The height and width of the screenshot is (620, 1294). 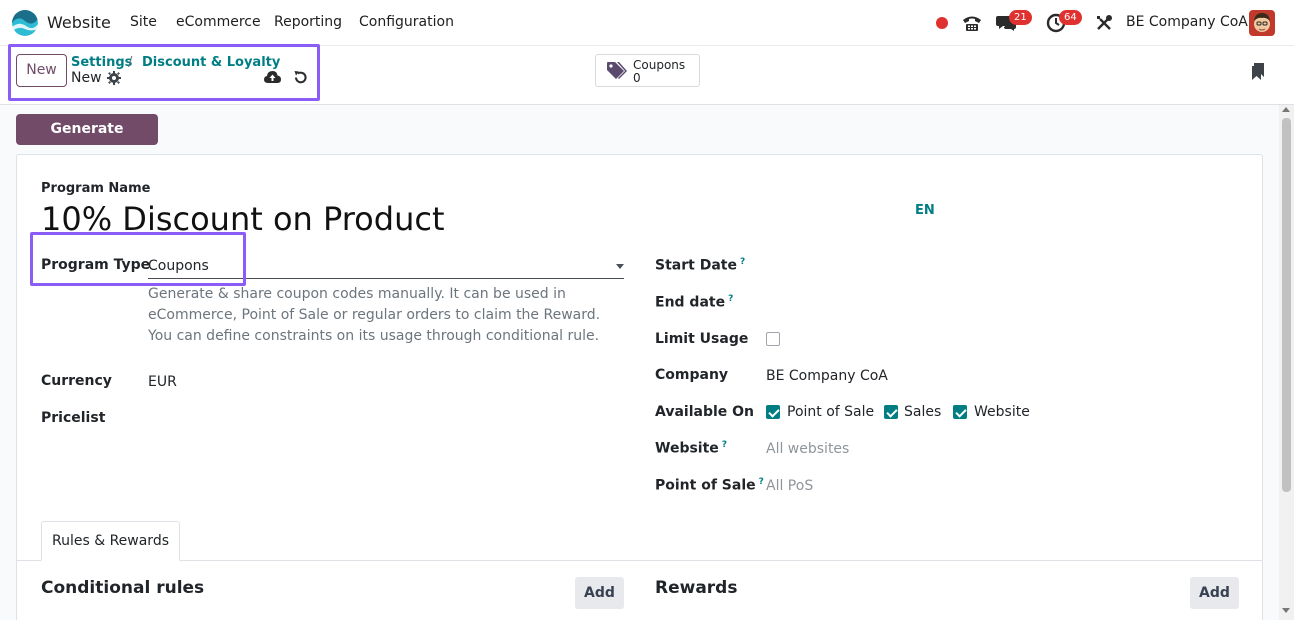 I want to click on available-pos-checkbox, so click(x=773, y=412).